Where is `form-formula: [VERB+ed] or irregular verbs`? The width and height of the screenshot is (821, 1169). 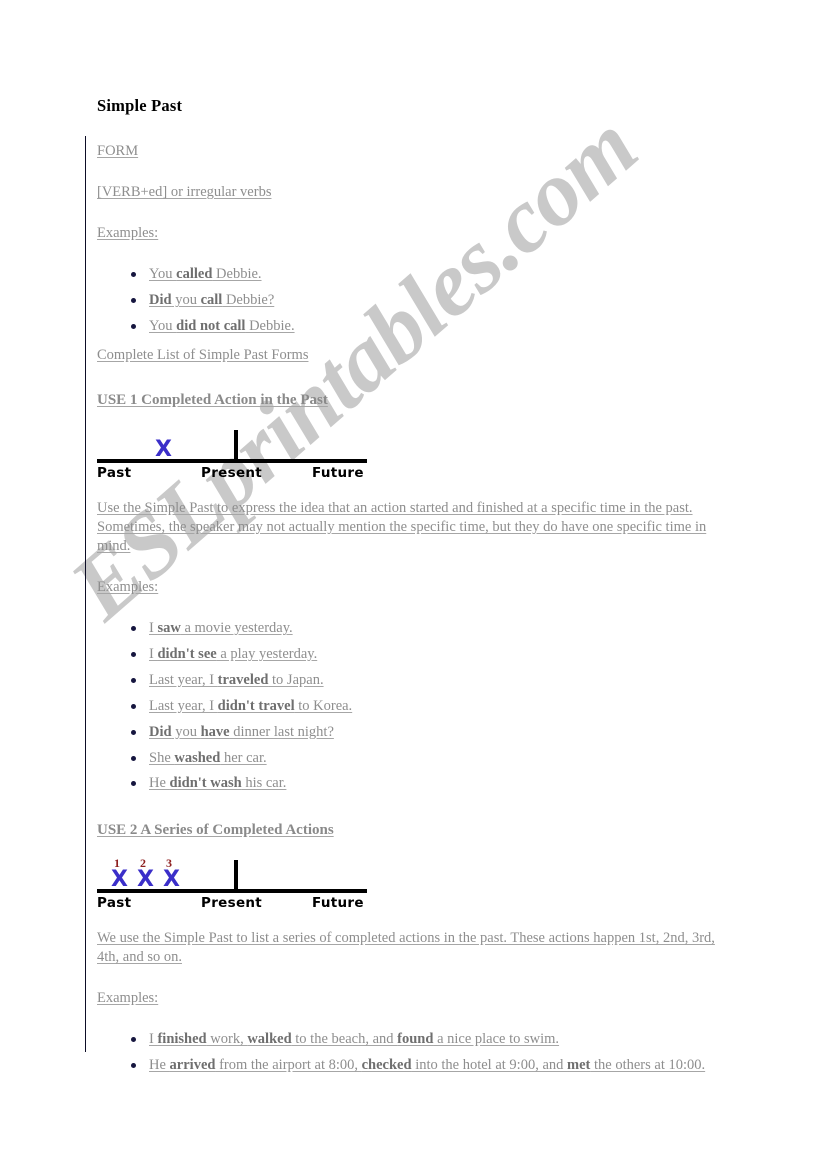
form-formula: [VERB+ed] or irregular verbs is located at coordinates (184, 192).